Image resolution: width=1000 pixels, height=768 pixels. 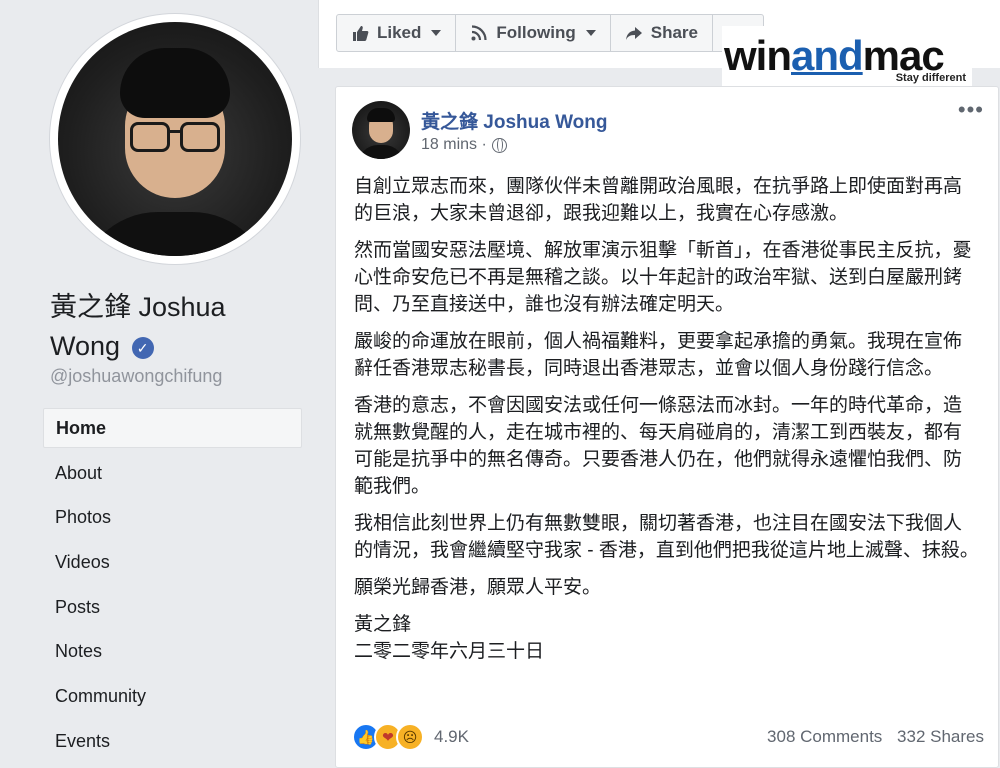 I want to click on nav-item-notes: Notes, so click(x=172, y=651).